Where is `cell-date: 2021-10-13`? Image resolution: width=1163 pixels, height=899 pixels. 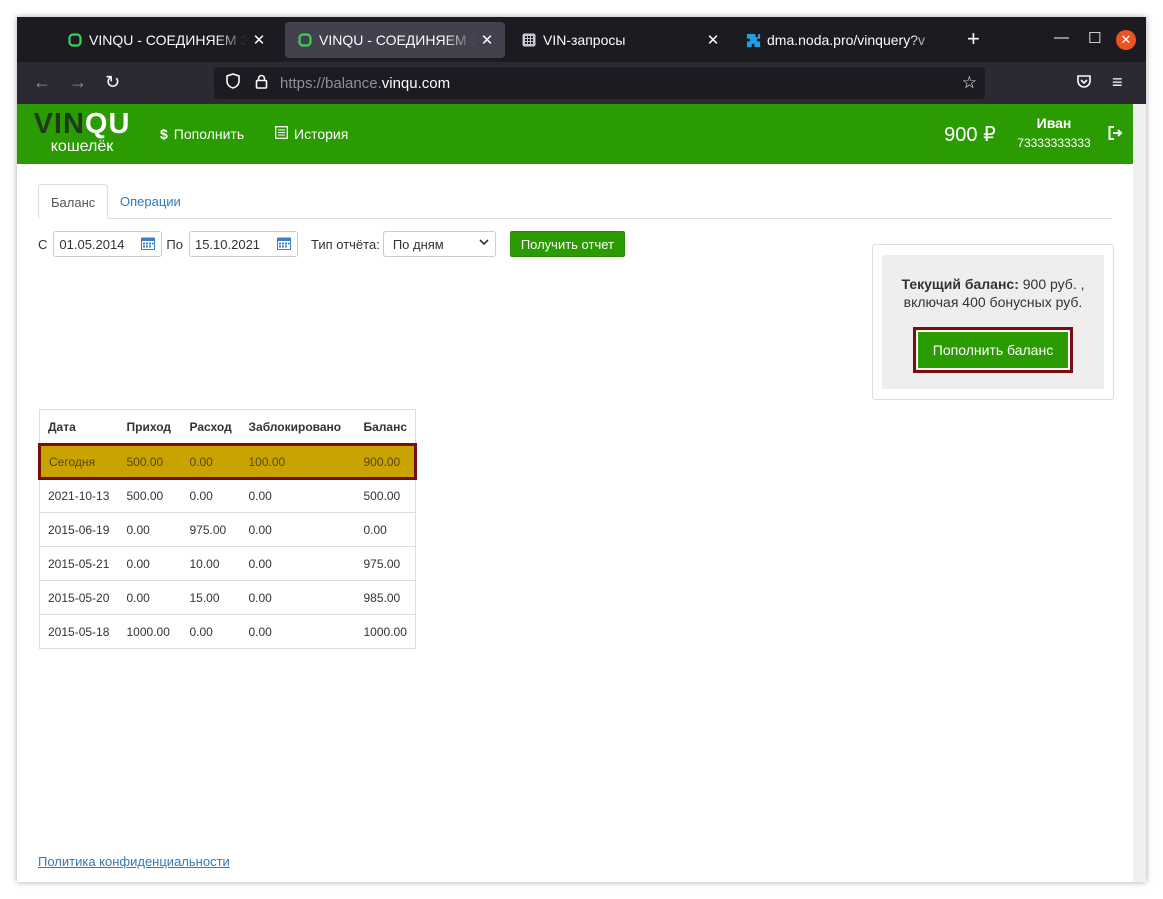 cell-date: 2021-10-13 is located at coordinates (79, 495).